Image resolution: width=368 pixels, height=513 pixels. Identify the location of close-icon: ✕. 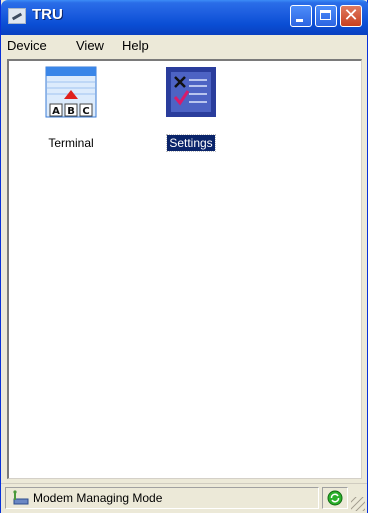
(351, 15).